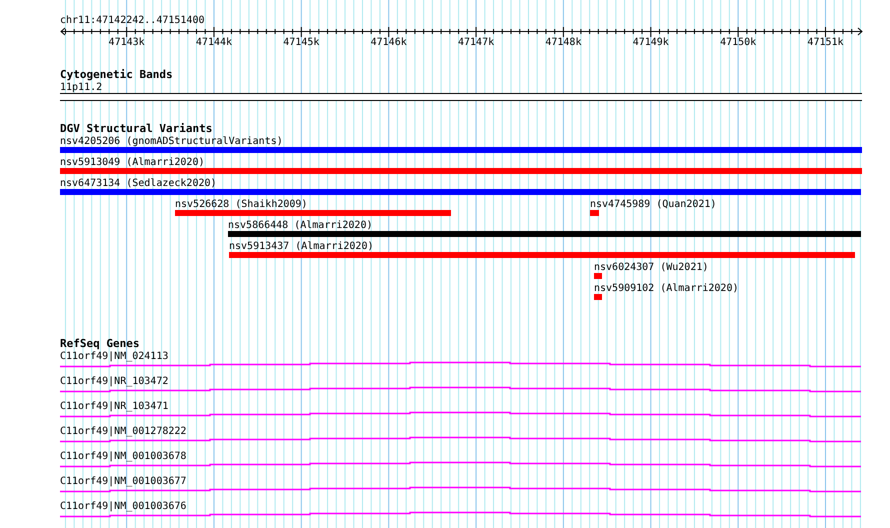 Image resolution: width=890 pixels, height=528 pixels. What do you see at coordinates (476, 42) in the screenshot?
I see `ruler-label: 47147k` at bounding box center [476, 42].